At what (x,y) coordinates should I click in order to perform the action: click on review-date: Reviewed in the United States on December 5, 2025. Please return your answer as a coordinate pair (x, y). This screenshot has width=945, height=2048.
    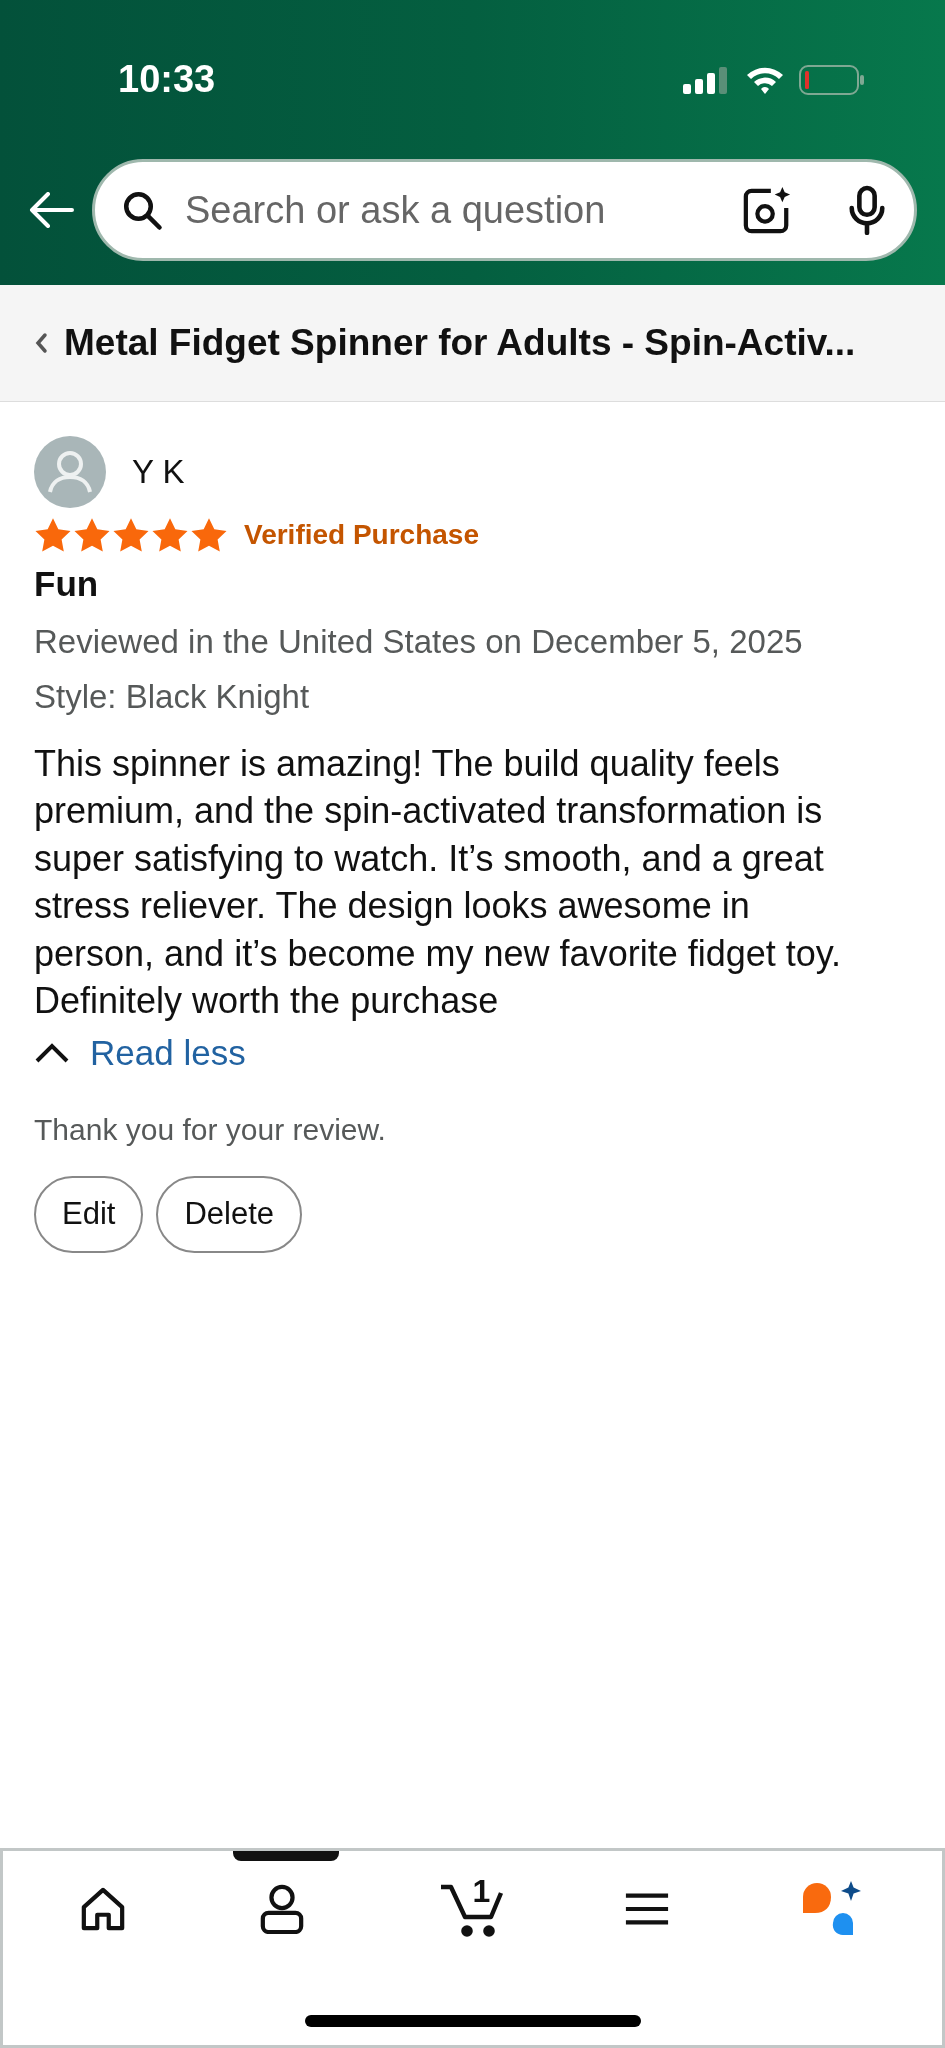
    Looking at the image, I should click on (419, 641).